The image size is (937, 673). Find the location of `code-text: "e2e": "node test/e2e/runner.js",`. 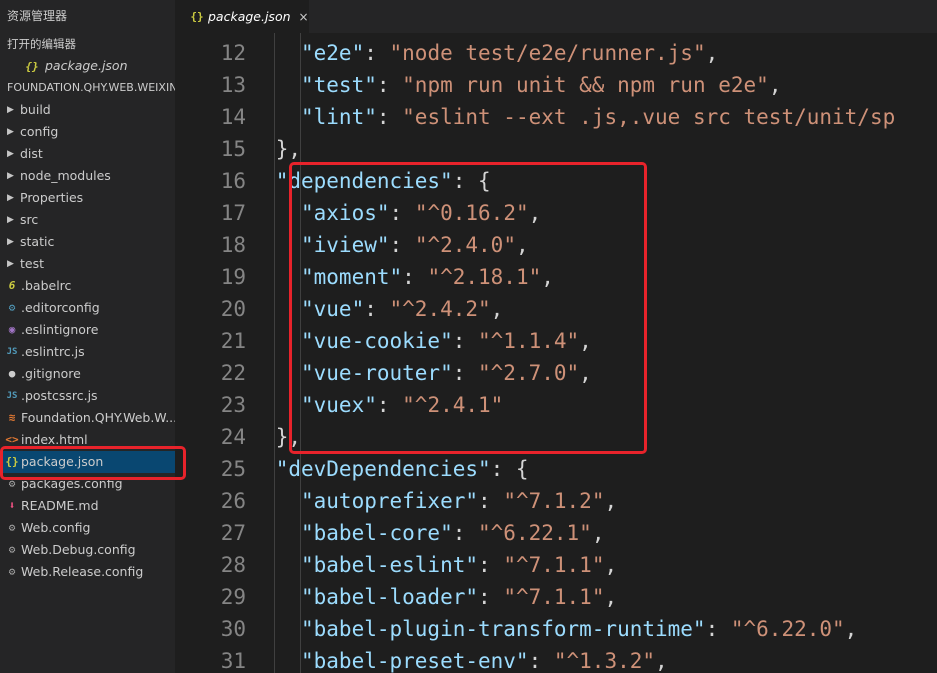

code-text: "e2e": "node test/e2e/runner.js", is located at coordinates (509, 53).